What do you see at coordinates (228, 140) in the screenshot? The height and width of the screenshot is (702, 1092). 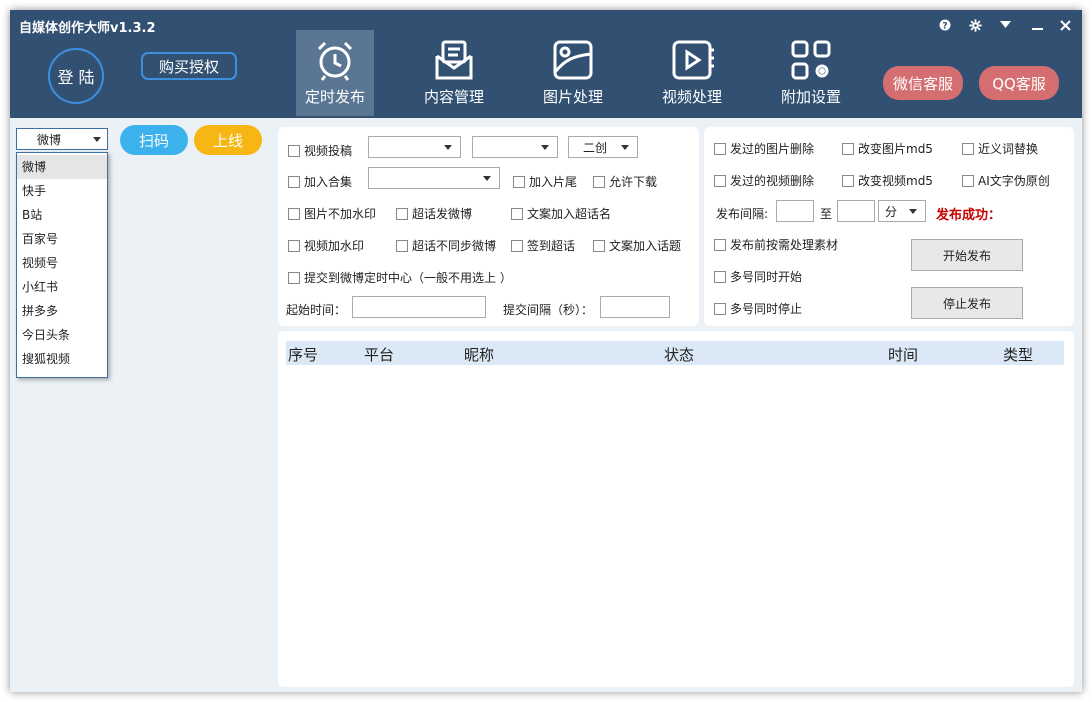 I see `go-online-button: 上线` at bounding box center [228, 140].